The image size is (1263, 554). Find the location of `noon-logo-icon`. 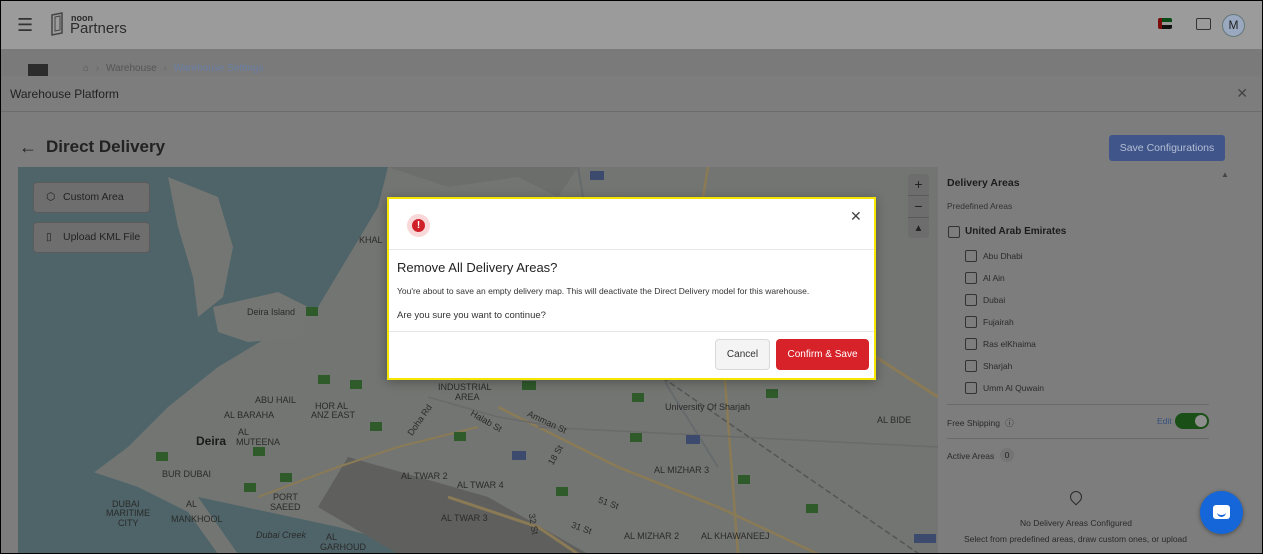

noon-logo-icon is located at coordinates (57, 24).